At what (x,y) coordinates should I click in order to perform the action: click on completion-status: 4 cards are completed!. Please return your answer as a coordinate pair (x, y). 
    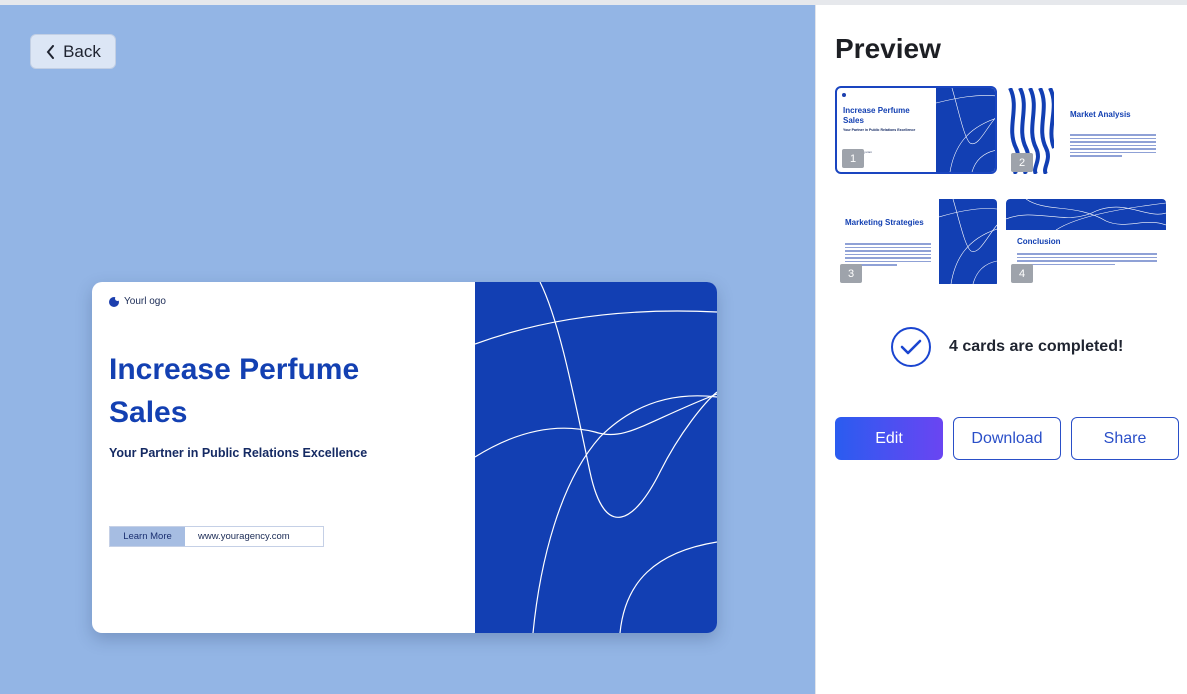
    Looking at the image, I should click on (1007, 347).